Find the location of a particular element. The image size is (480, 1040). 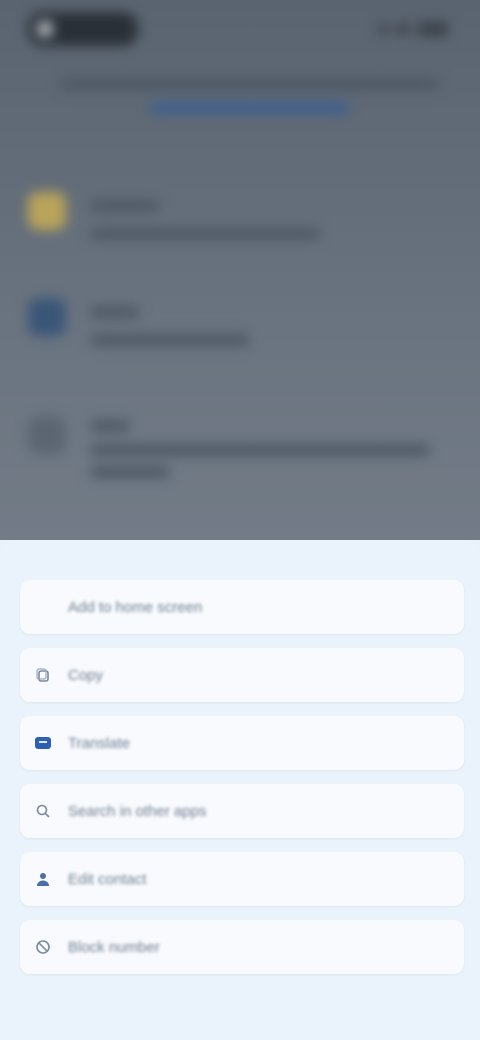

person-icon is located at coordinates (43, 879).